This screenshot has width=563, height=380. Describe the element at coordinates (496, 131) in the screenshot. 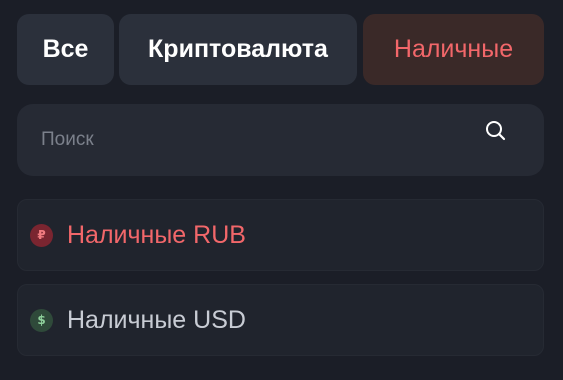

I see `search-icon` at that location.